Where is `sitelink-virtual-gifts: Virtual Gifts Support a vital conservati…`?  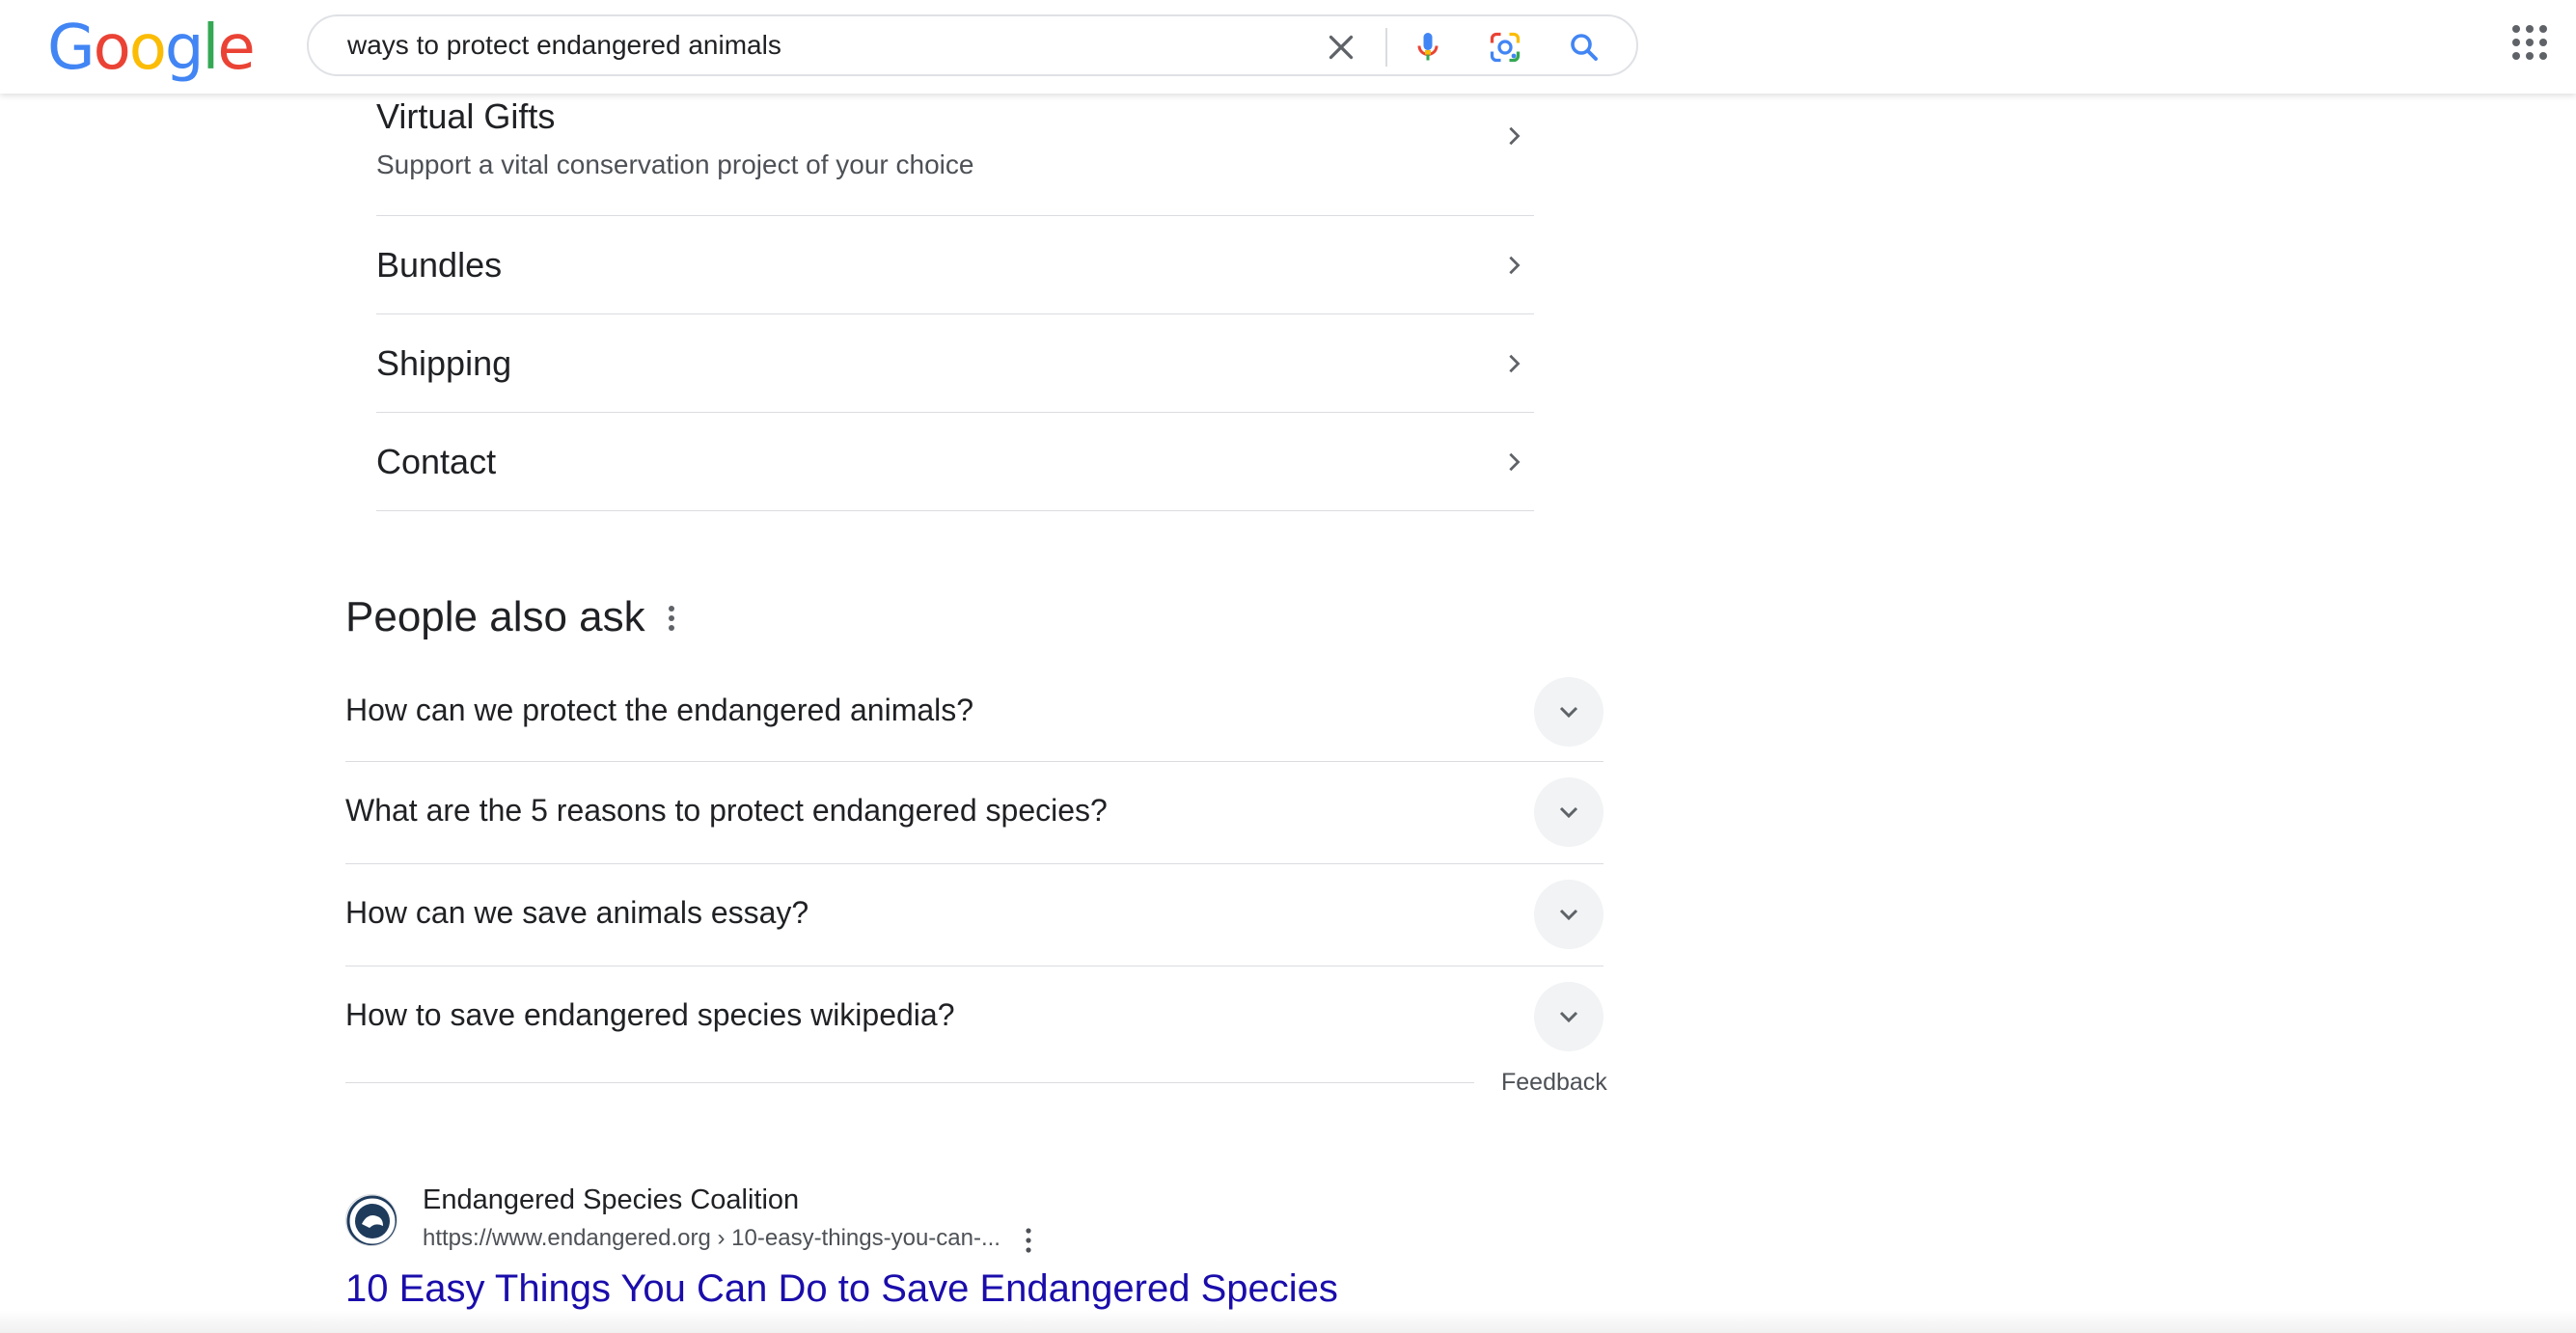 sitelink-virtual-gifts: Virtual Gifts Support a vital conservati… is located at coordinates (955, 154).